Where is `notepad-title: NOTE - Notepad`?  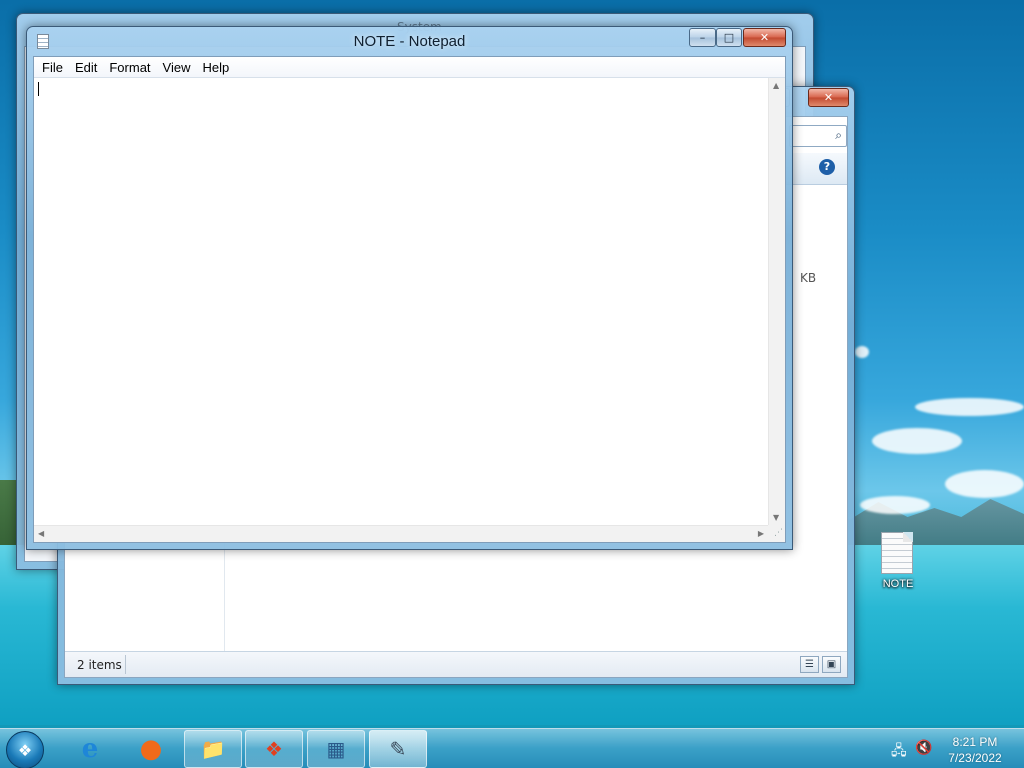 notepad-title: NOTE - Notepad is located at coordinates (409, 41).